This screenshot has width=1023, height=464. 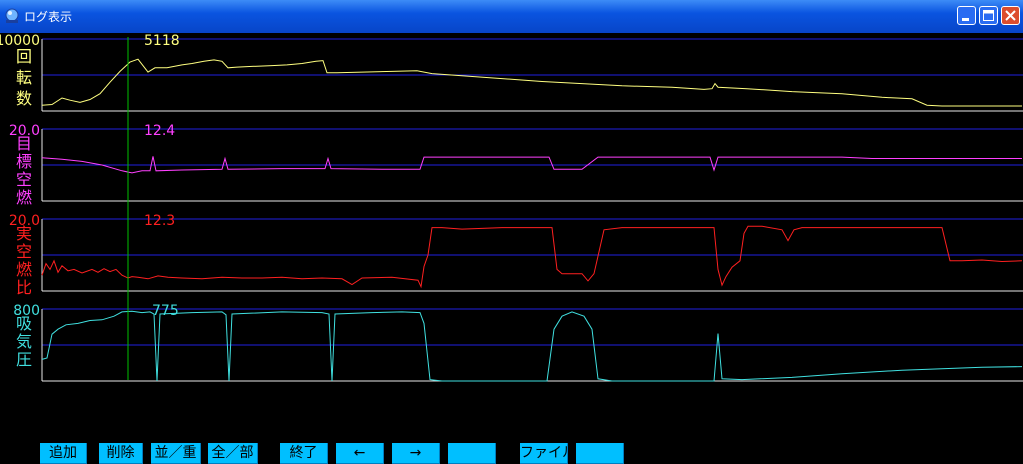 I want to click on intake-pressure-series-line, so click(x=532, y=346).